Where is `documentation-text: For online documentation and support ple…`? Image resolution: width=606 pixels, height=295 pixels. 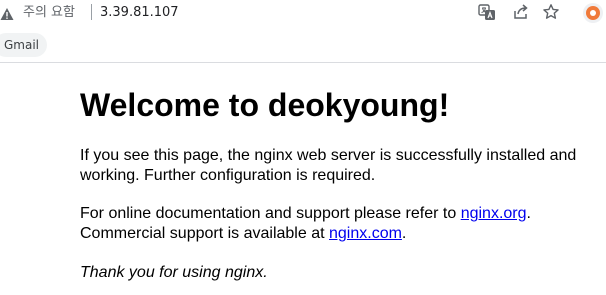
documentation-text: For online documentation and support ple… is located at coordinates (270, 213).